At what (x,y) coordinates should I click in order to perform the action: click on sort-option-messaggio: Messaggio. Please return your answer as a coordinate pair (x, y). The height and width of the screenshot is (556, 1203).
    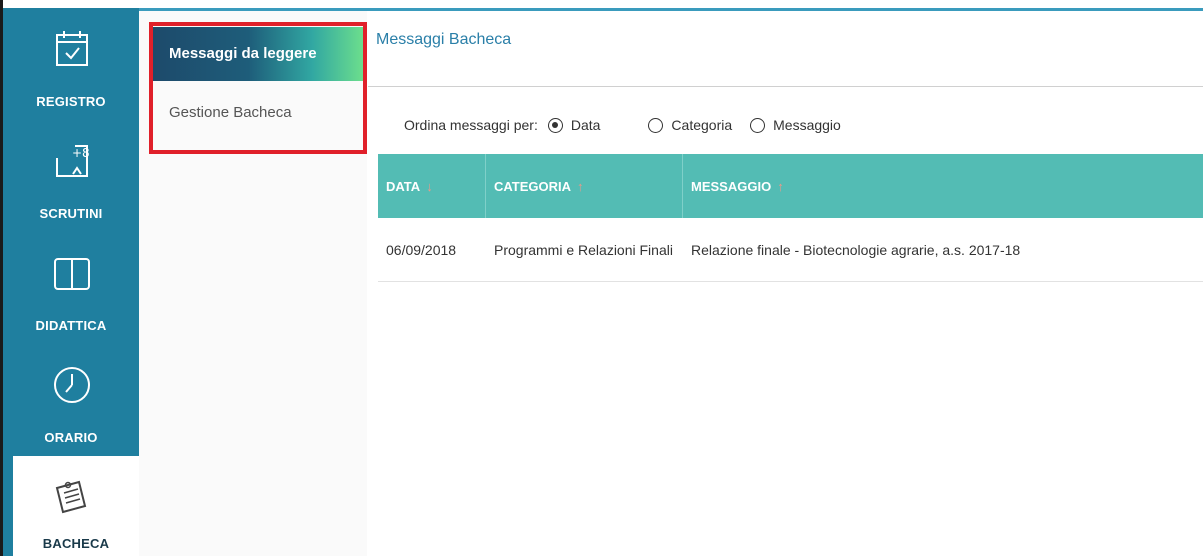
    Looking at the image, I should click on (795, 125).